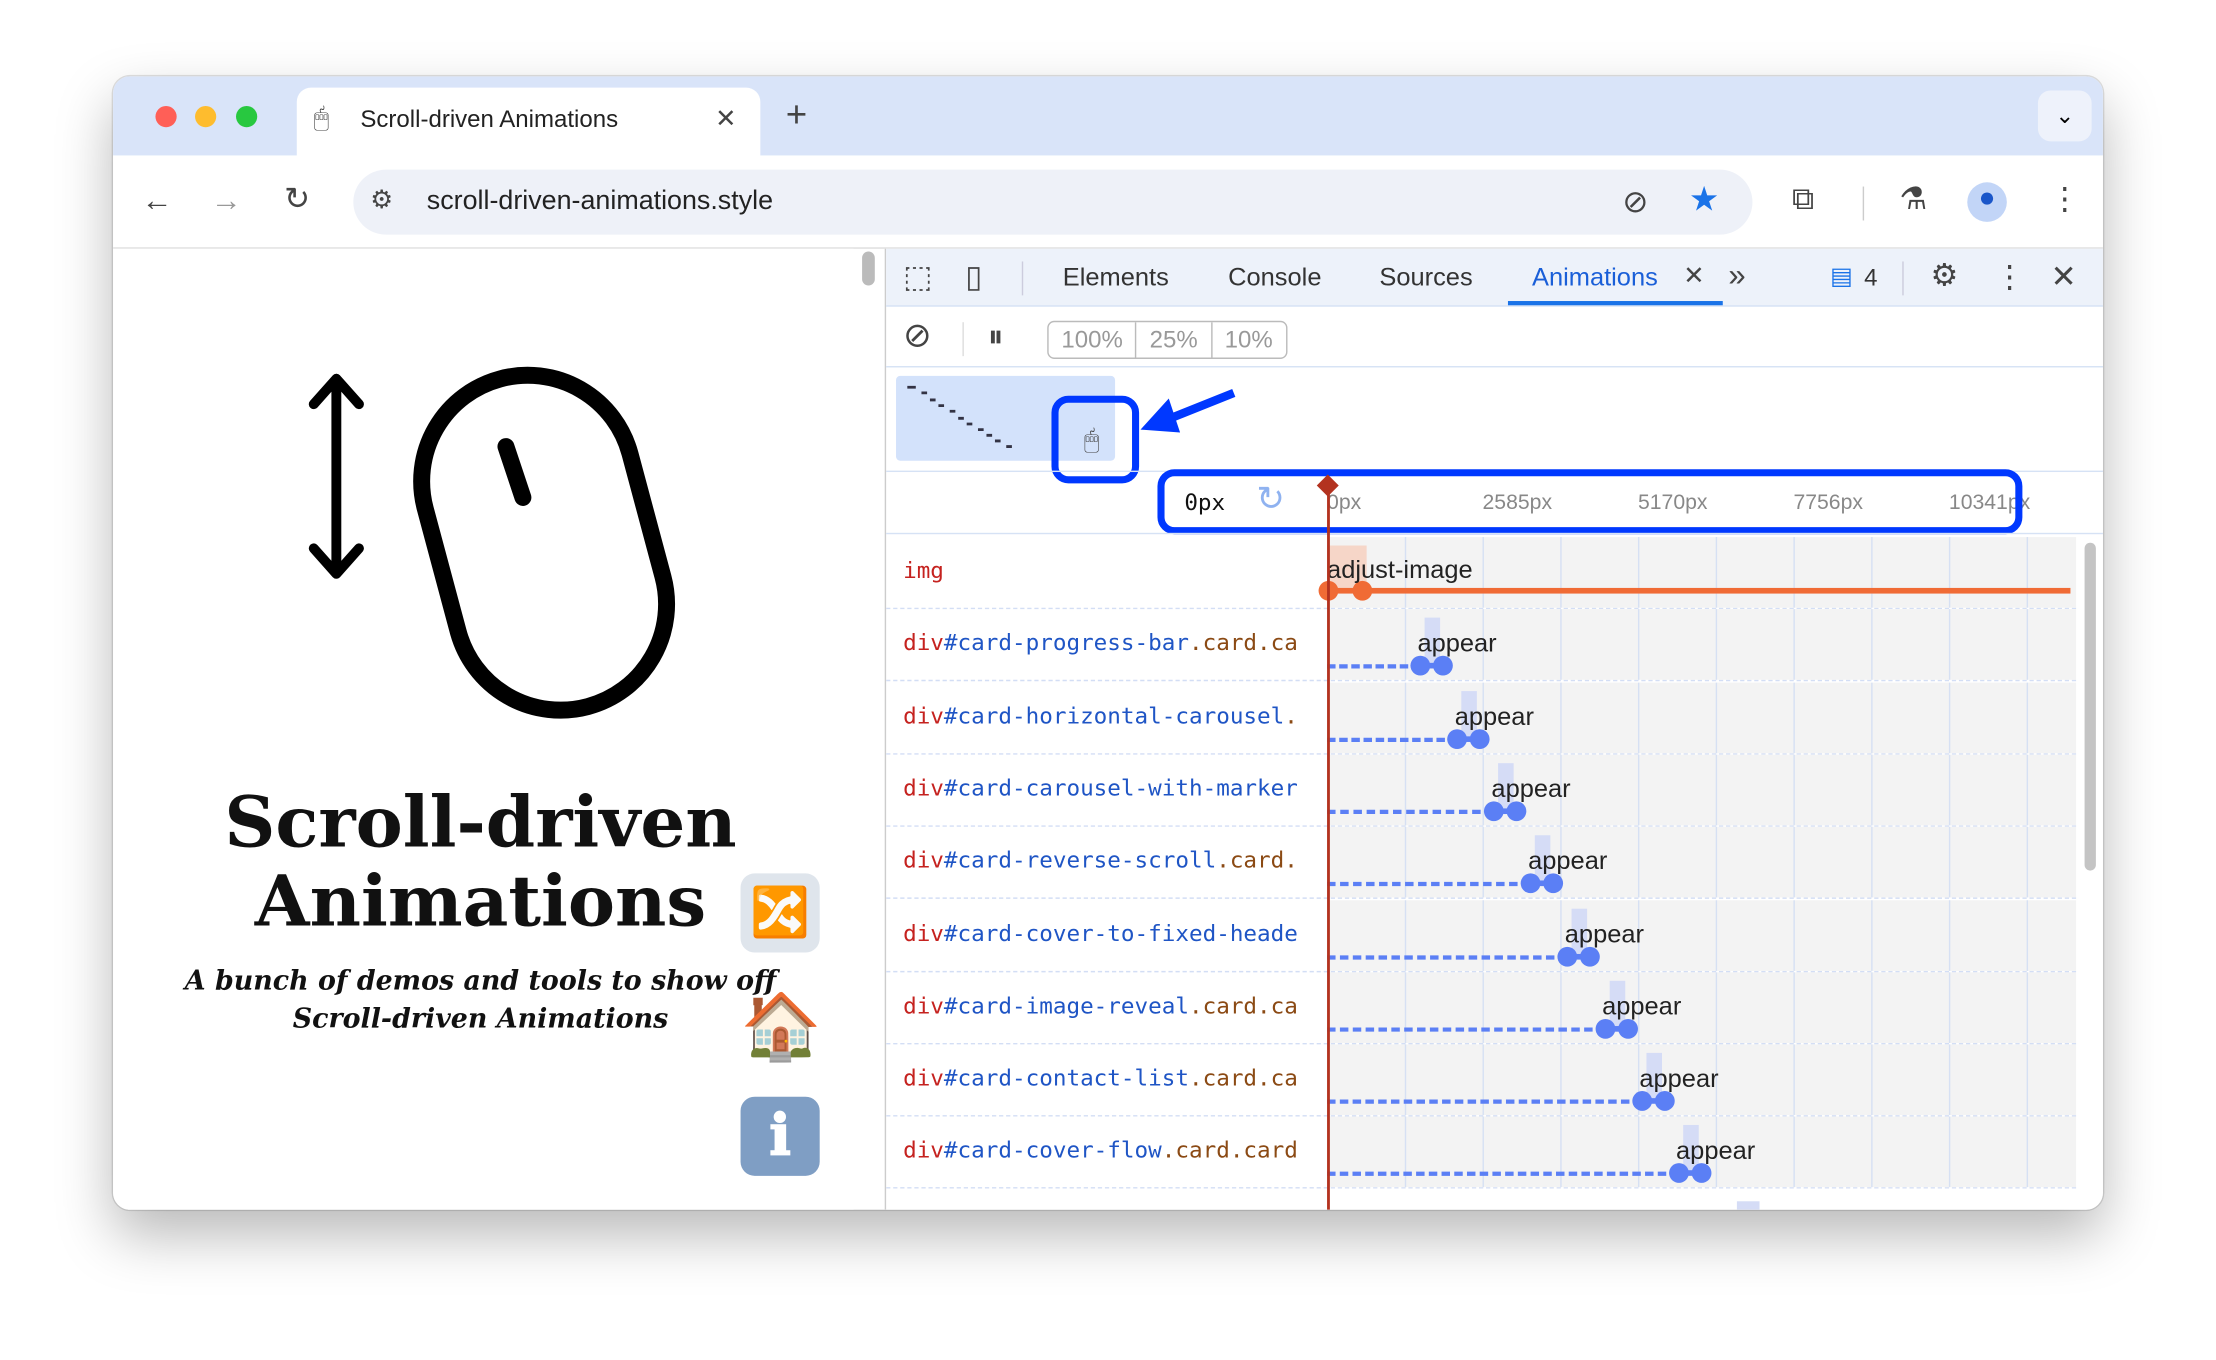 Image resolution: width=2216 pixels, height=1360 pixels. I want to click on shuffle-button: 🔀, so click(780, 913).